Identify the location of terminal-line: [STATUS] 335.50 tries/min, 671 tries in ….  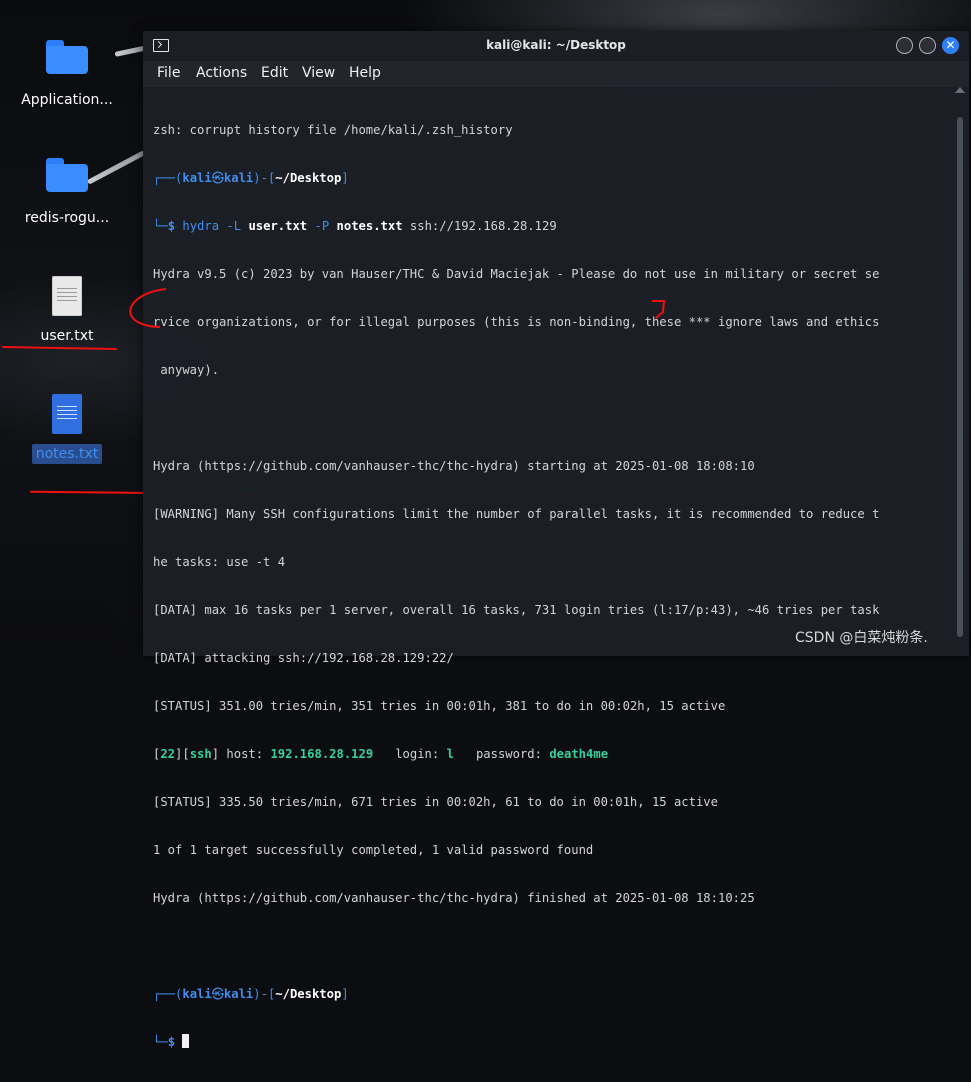
(435, 802).